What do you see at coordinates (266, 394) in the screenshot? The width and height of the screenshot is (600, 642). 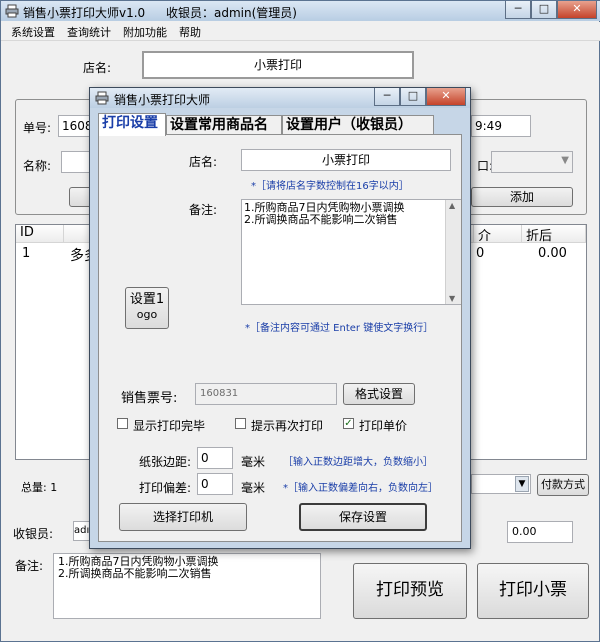 I see `ticket-number-field: 160831` at bounding box center [266, 394].